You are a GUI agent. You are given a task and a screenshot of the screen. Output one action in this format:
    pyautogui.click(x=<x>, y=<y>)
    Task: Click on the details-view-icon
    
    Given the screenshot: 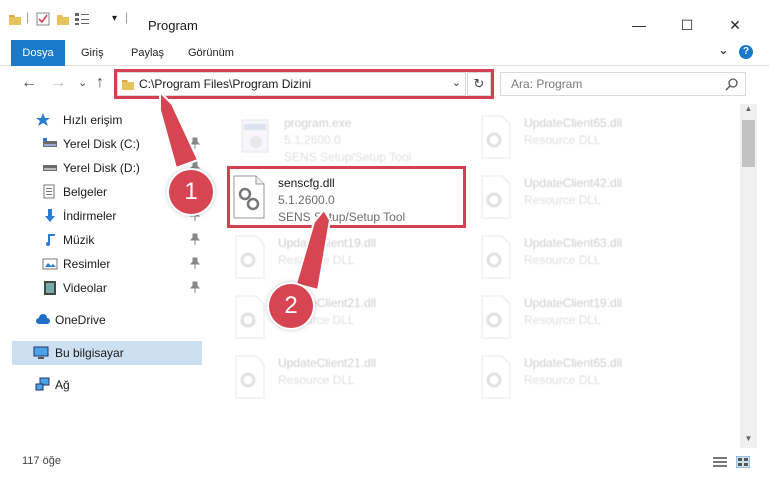 What is the action you would take?
    pyautogui.click(x=720, y=462)
    